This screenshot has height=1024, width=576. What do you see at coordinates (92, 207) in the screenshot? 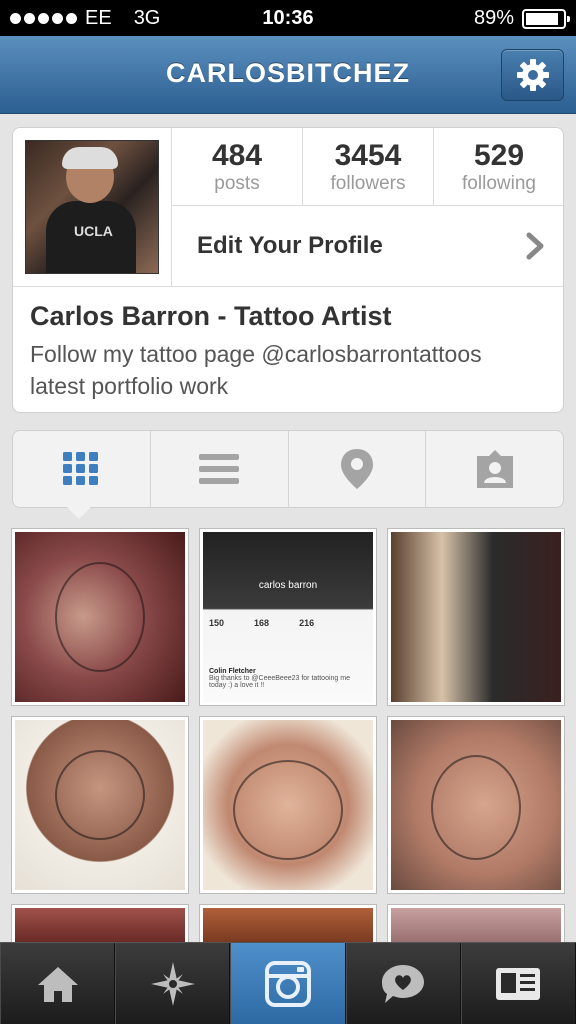
I see `avatar: UCLA` at bounding box center [92, 207].